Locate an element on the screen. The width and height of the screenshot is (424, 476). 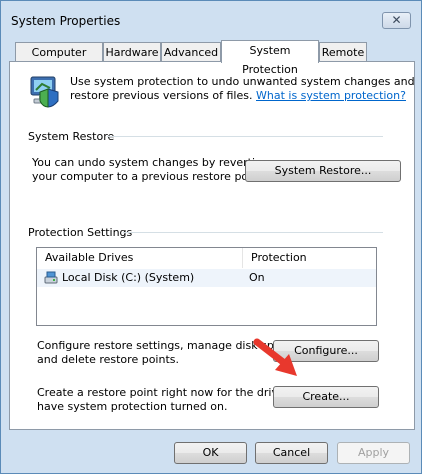
ok-button: OK is located at coordinates (210, 453).